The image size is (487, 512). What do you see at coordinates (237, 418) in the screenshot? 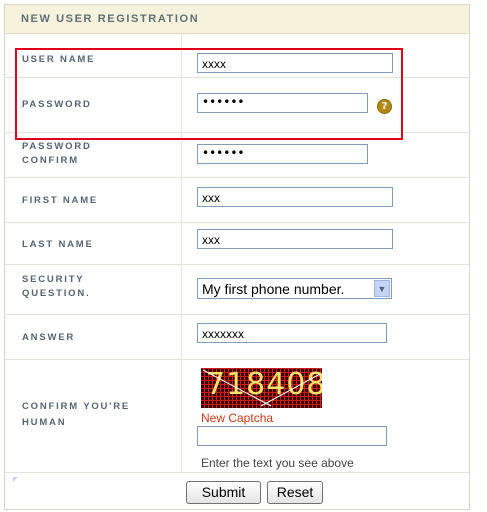
I see `new-captcha-link: New Captcha` at bounding box center [237, 418].